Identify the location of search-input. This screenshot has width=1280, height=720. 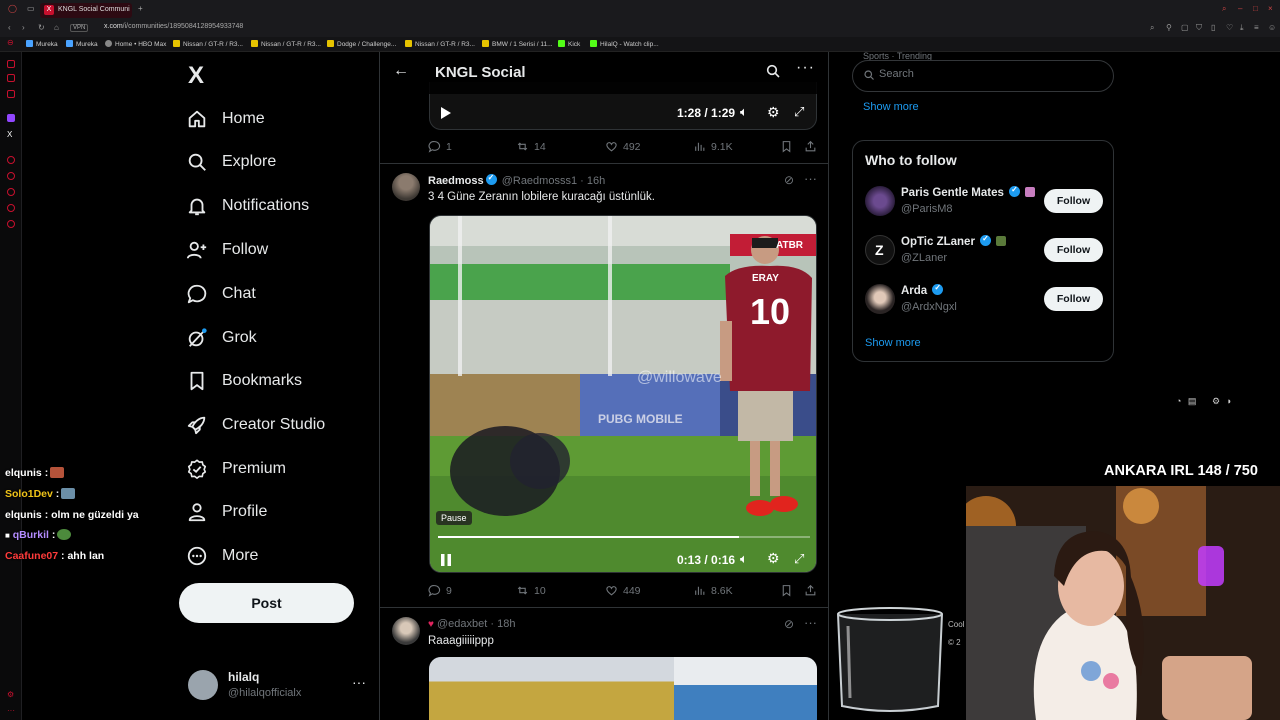
(989, 74).